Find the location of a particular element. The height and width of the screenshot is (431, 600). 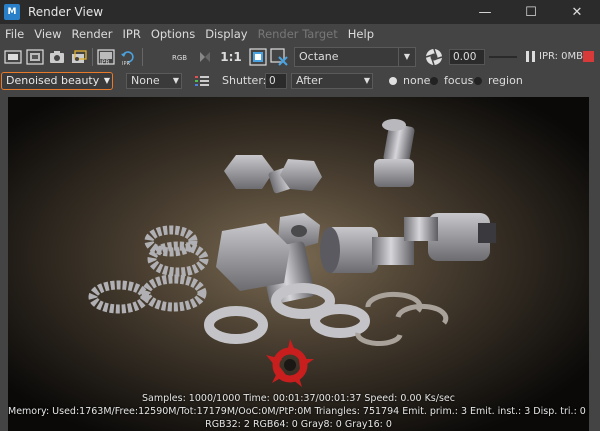

compare-select: None ▼ is located at coordinates (154, 81).